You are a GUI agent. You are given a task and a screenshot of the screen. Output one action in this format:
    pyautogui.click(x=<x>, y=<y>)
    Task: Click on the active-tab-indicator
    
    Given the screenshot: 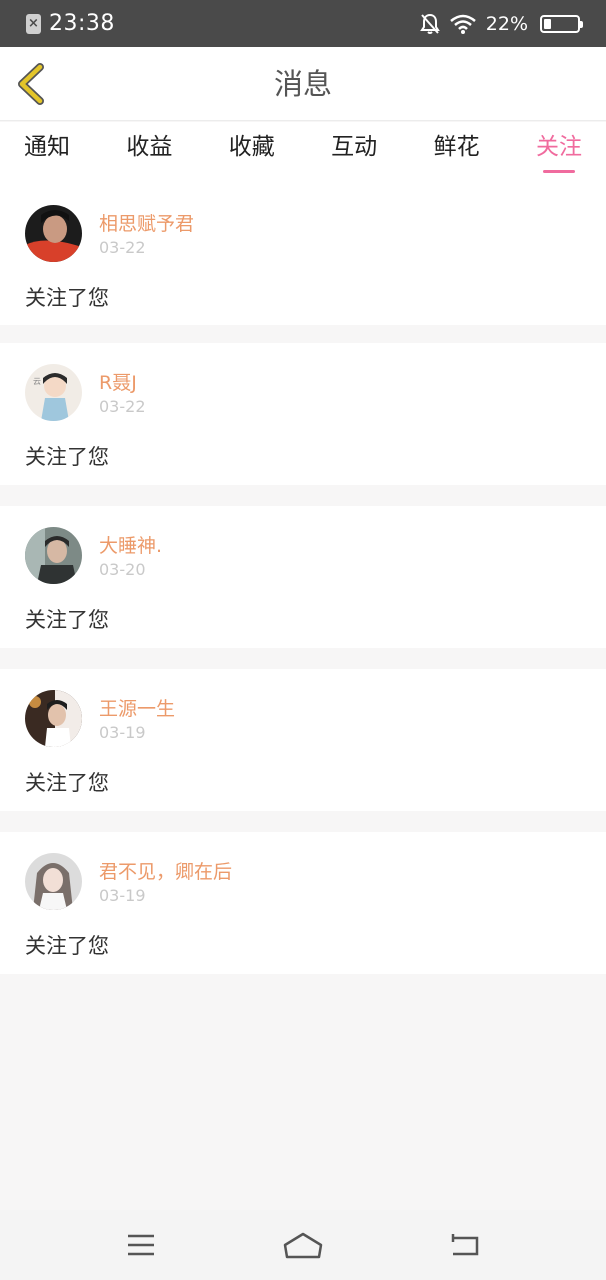 What is the action you would take?
    pyautogui.click(x=558, y=171)
    